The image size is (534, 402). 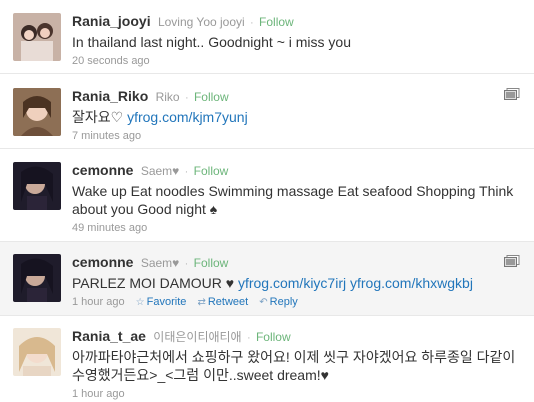 I want to click on screen-name: Rania_t_ae, so click(x=109, y=336).